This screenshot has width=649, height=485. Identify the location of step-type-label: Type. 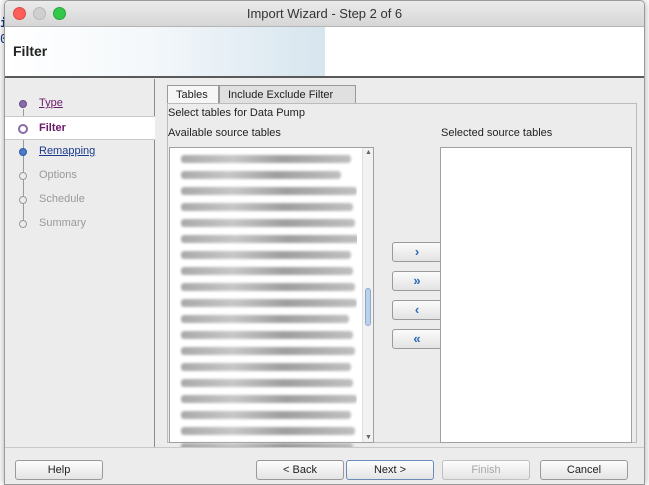
(51, 103).